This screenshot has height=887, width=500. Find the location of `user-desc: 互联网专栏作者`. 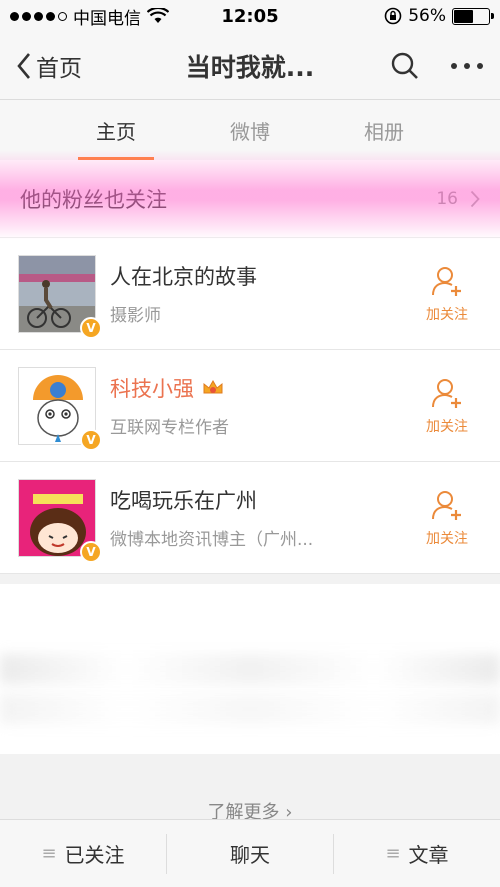

user-desc: 互联网专栏作者 is located at coordinates (169, 428).